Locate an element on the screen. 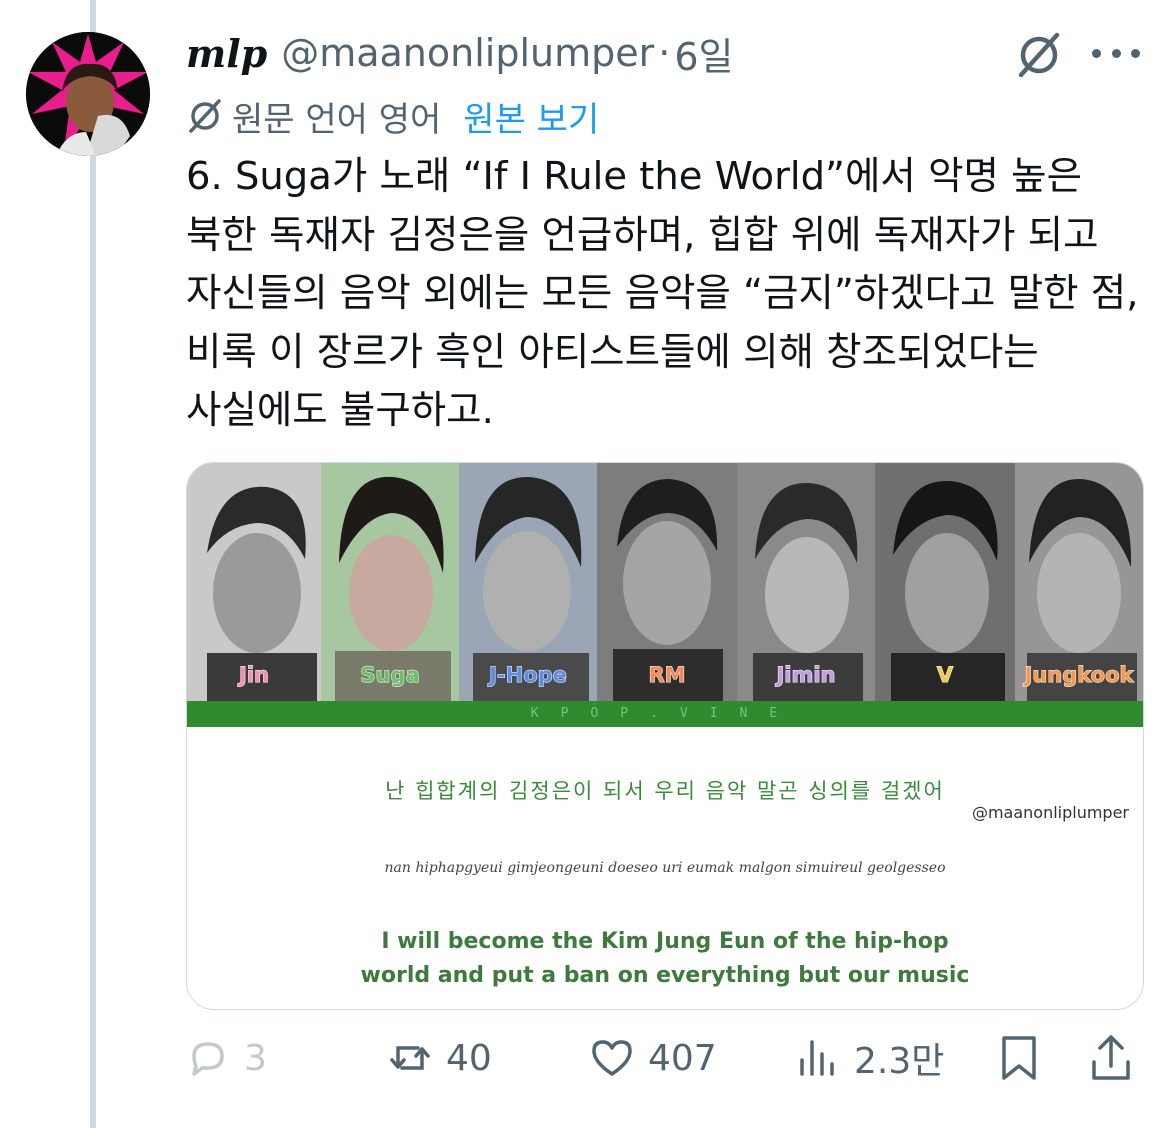 The image size is (1170, 1128). translate-icon is located at coordinates (205, 116).